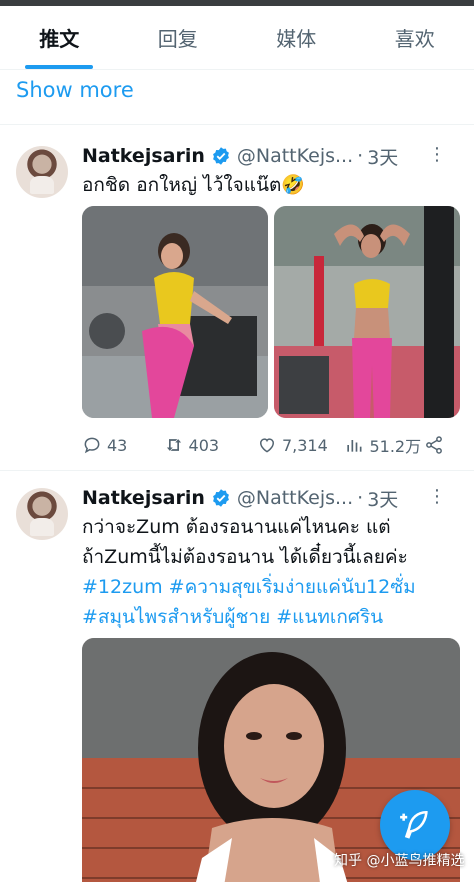 The height and width of the screenshot is (882, 474). I want to click on tab-posts-label: 推文, so click(59, 39).